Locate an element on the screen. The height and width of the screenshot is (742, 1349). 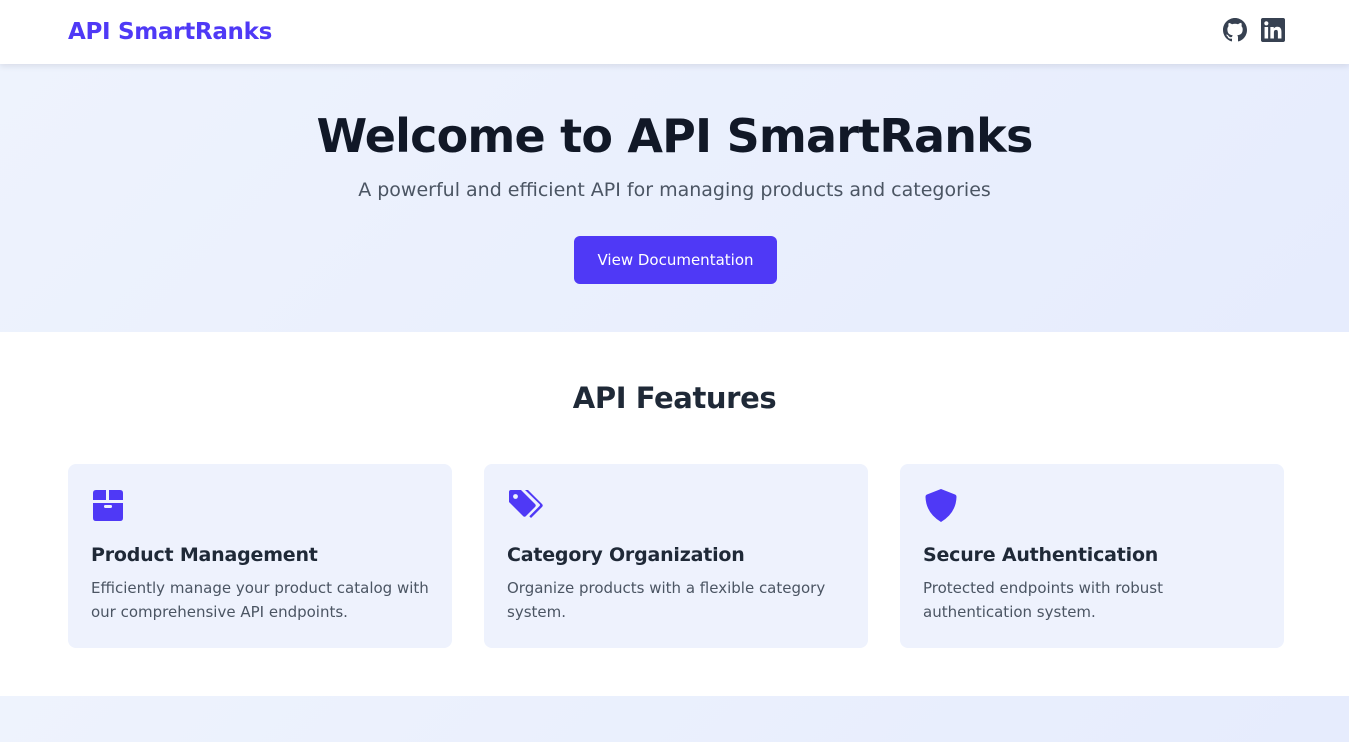
navbar: API SmartRanks is located at coordinates (674, 32).